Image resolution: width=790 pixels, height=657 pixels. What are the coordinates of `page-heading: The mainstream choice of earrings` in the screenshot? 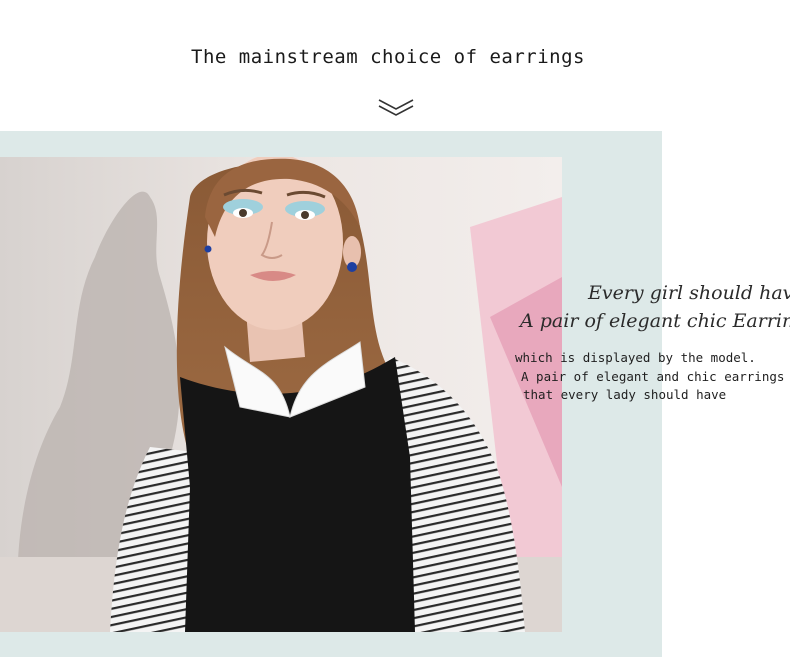 It's located at (388, 57).